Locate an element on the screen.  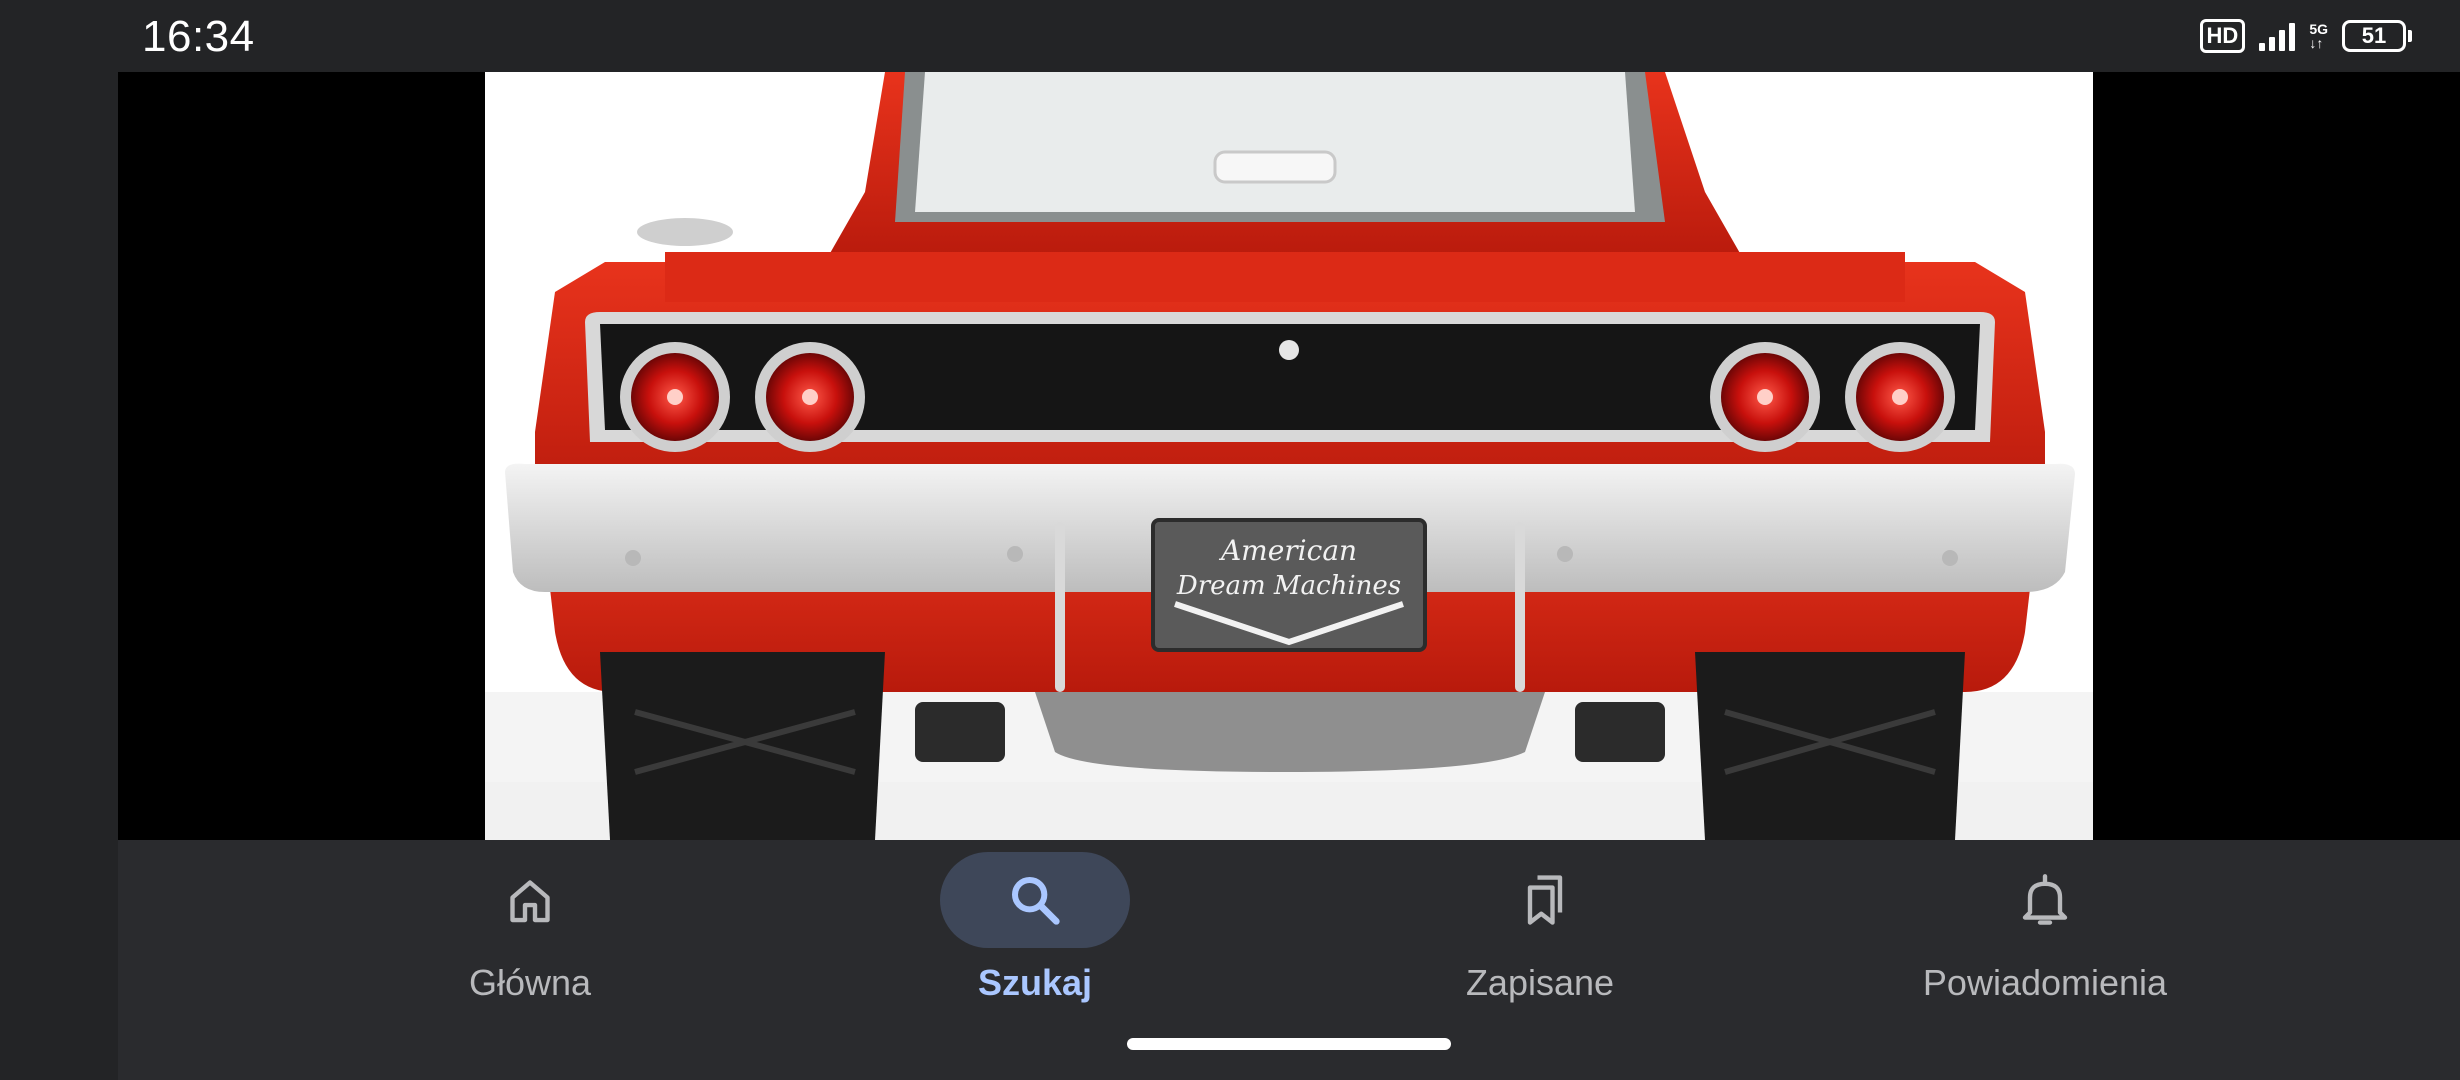
plate-line2: Dream Machines is located at coordinates (1288, 586).